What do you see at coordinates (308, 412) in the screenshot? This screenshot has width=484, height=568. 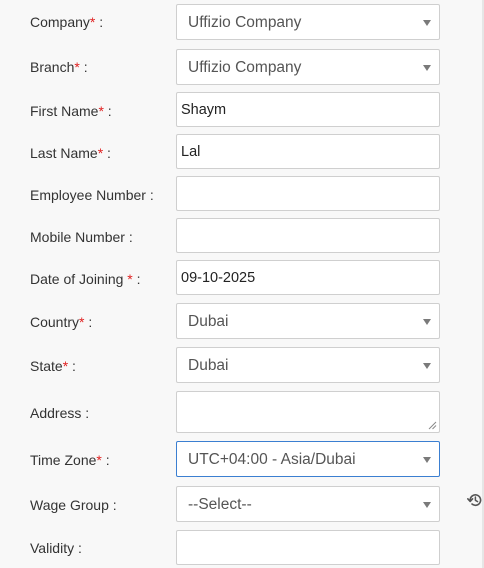 I see `address-textarea` at bounding box center [308, 412].